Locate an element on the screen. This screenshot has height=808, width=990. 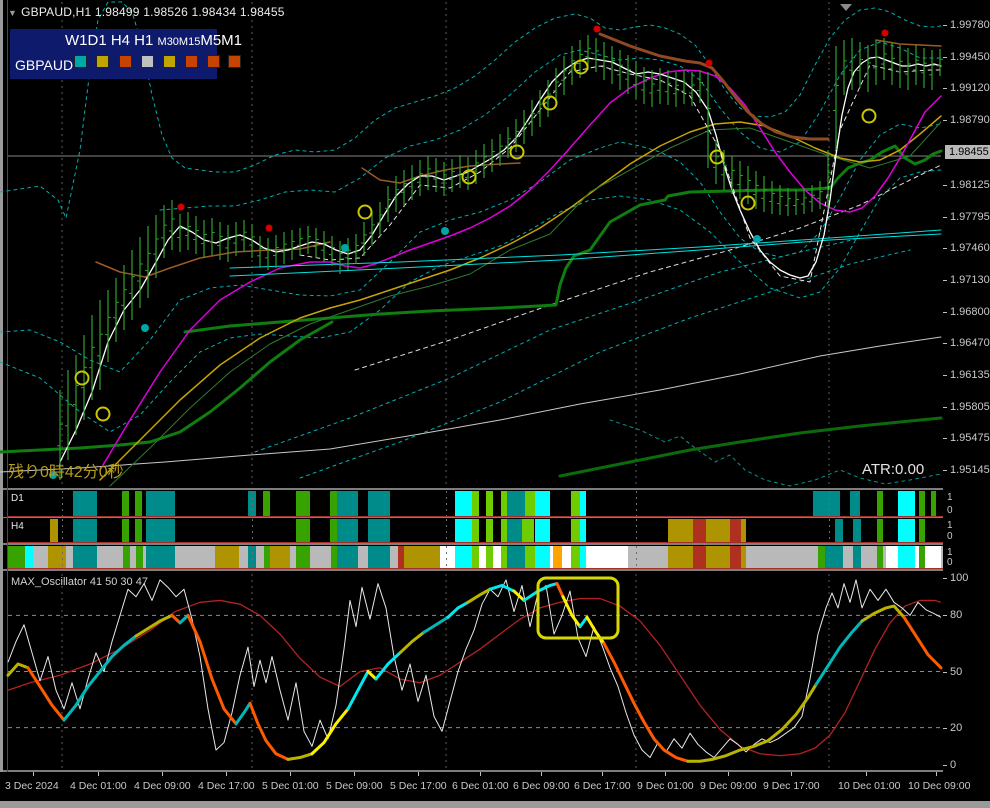
strip-axis-label: 1 is located at coordinates (950, 497).